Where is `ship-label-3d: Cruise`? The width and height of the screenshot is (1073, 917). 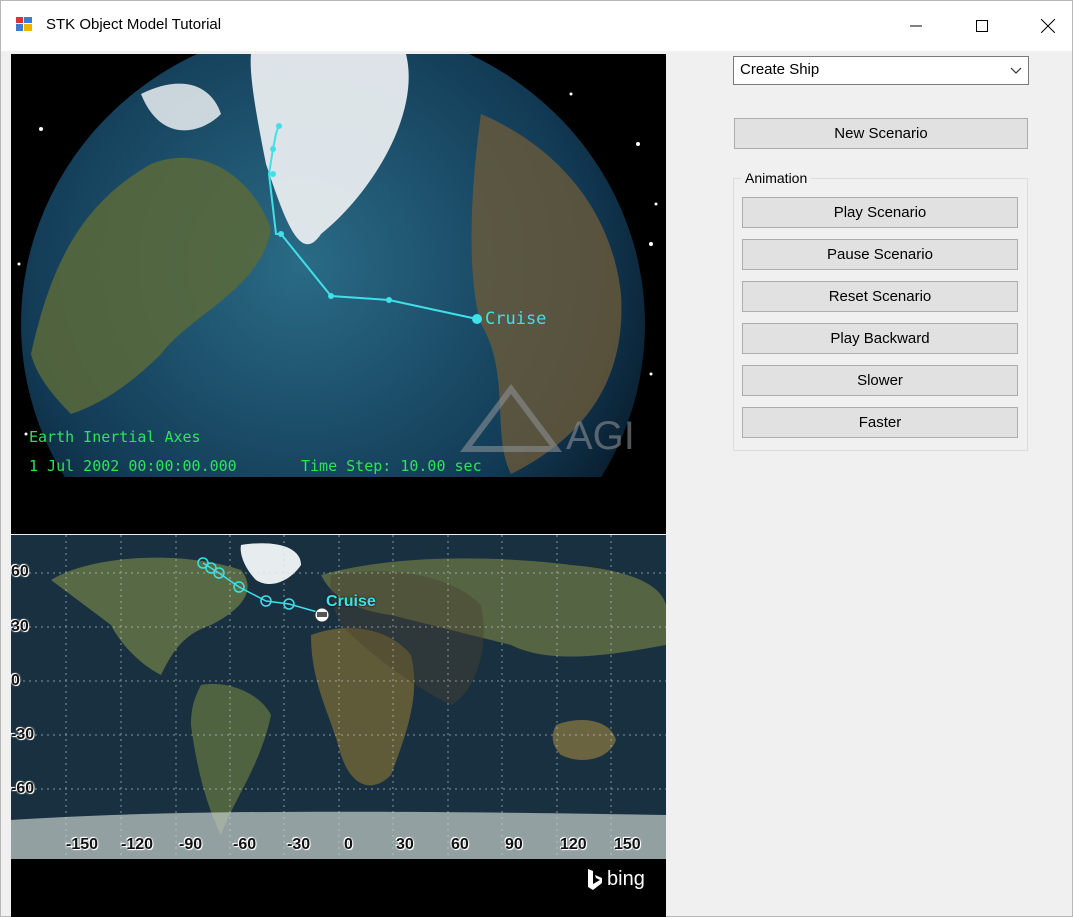 ship-label-3d: Cruise is located at coordinates (516, 319).